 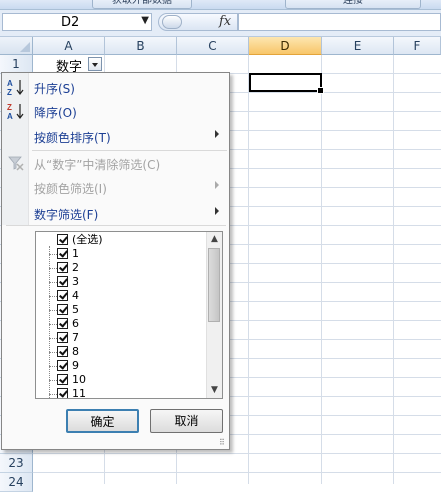 What do you see at coordinates (115, 136) in the screenshot?
I see `menu-item-sort-by-color: 按颜色排序(T)` at bounding box center [115, 136].